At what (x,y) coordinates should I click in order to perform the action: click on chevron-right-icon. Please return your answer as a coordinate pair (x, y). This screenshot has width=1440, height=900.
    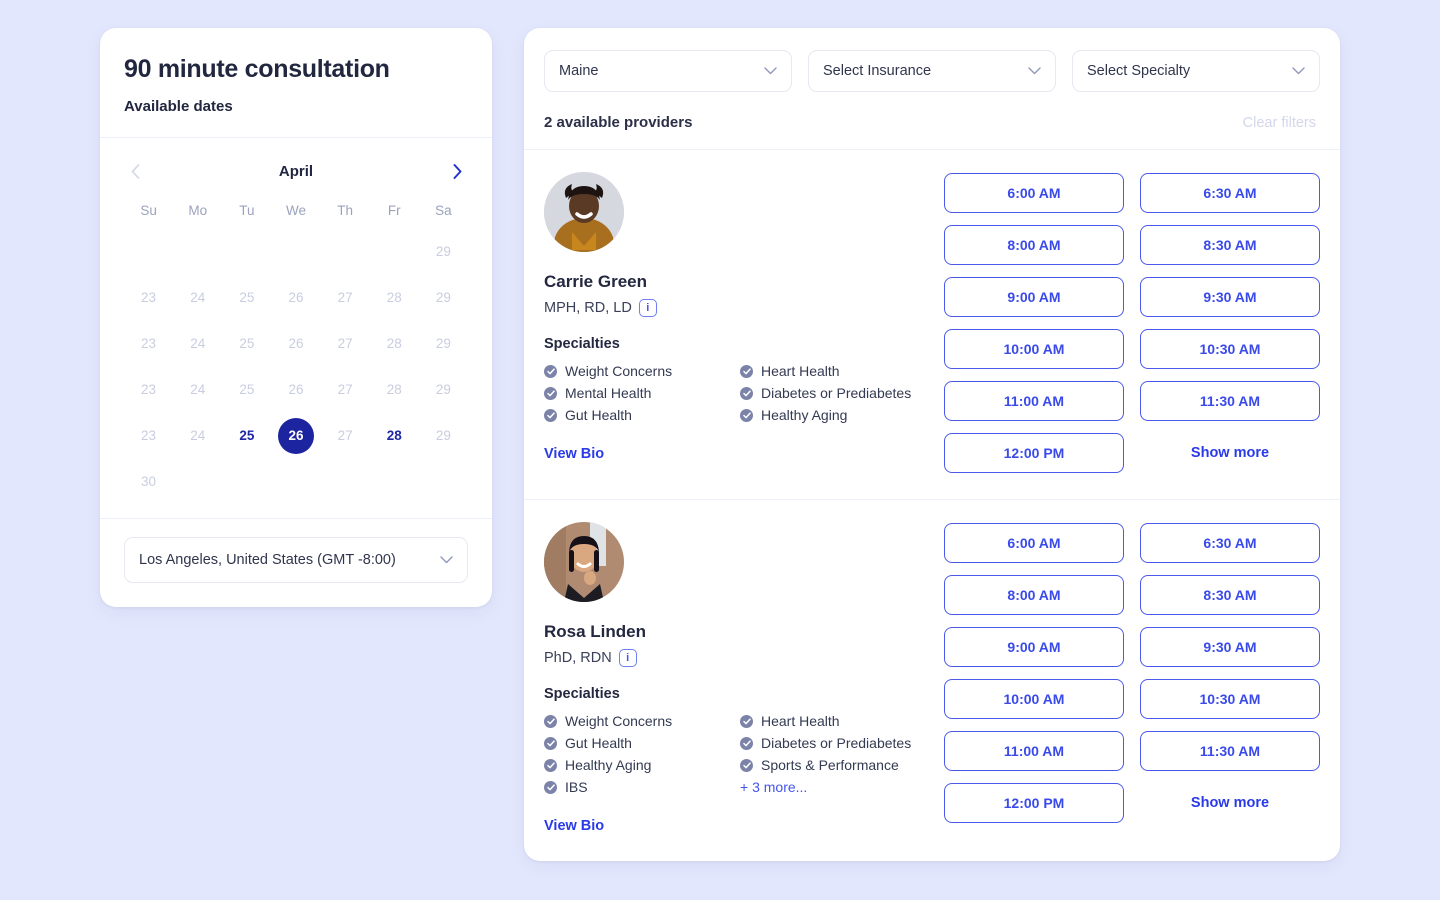
    Looking at the image, I should click on (457, 171).